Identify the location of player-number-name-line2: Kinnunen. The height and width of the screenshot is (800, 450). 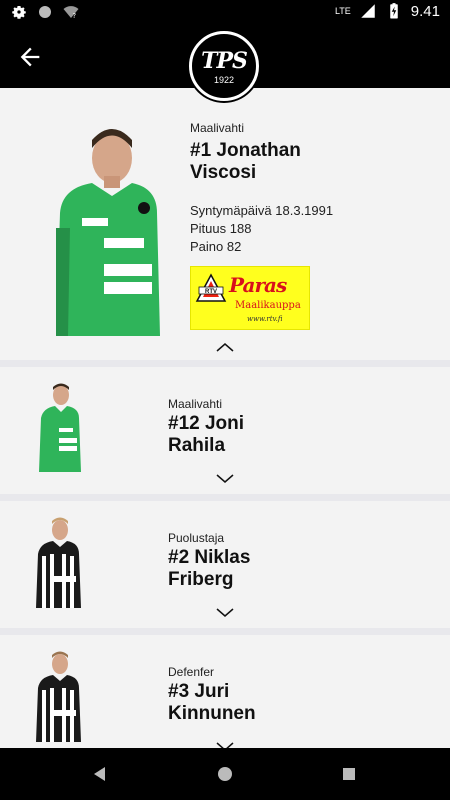
(212, 713).